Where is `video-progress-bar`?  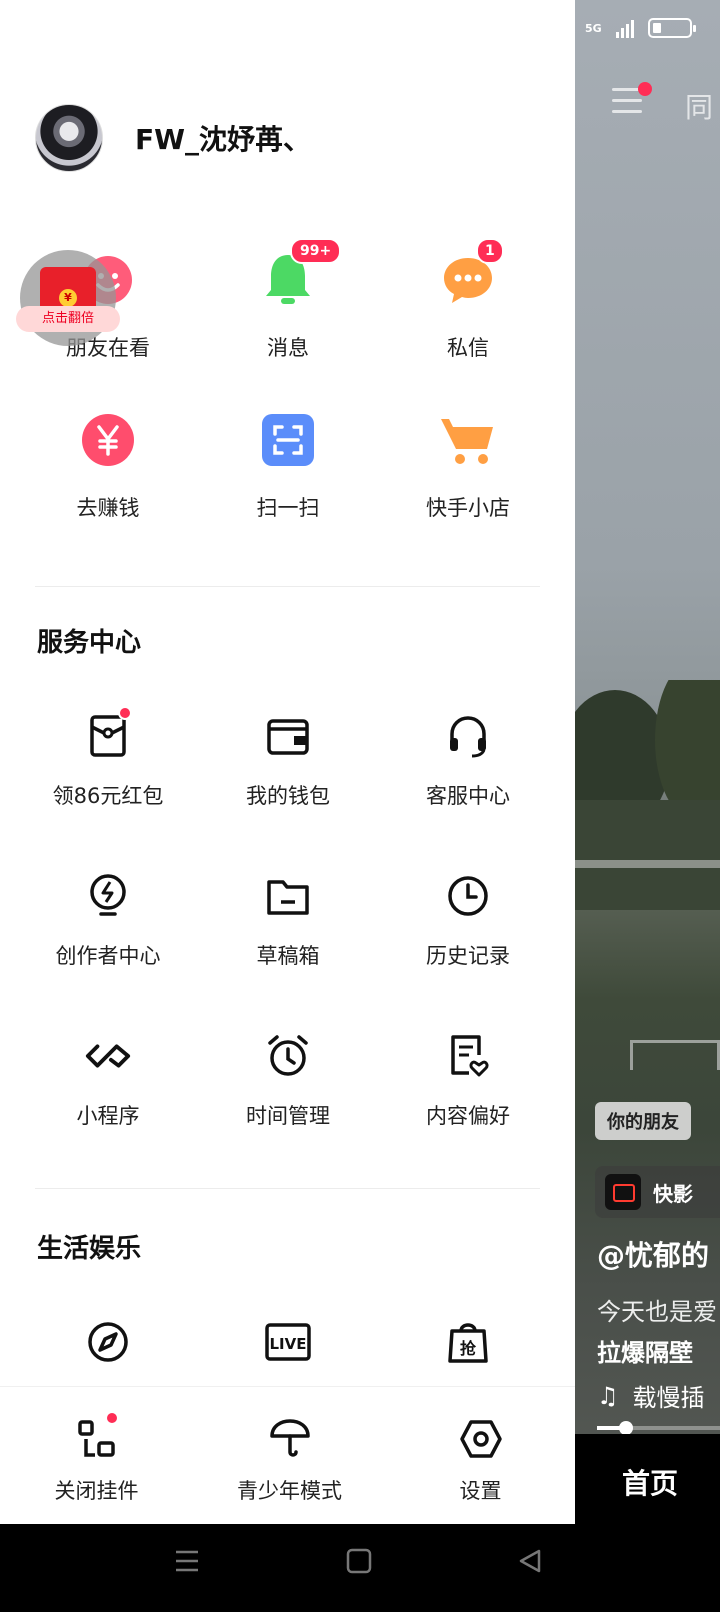
video-progress-bar is located at coordinates (658, 1428).